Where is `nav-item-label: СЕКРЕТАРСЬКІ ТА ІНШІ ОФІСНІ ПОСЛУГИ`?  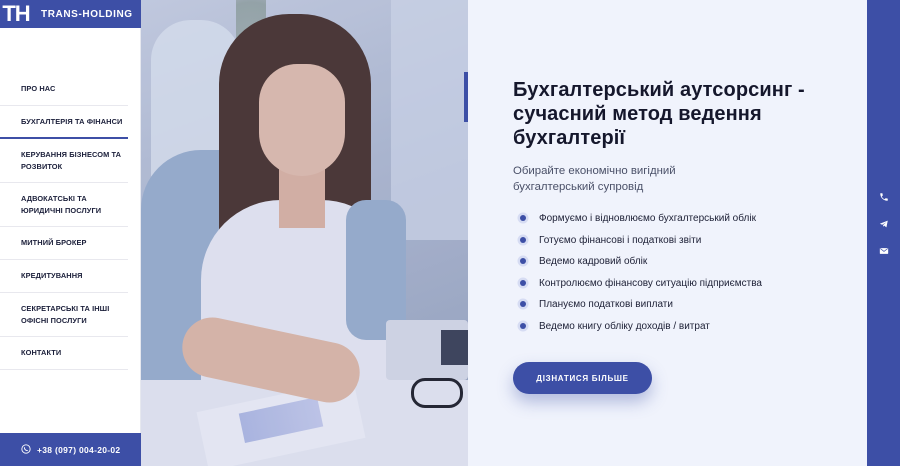 nav-item-label: СЕКРЕТАРСЬКІ ТА ІНШІ ОФІСНІ ПОСЛУГИ is located at coordinates (65, 314).